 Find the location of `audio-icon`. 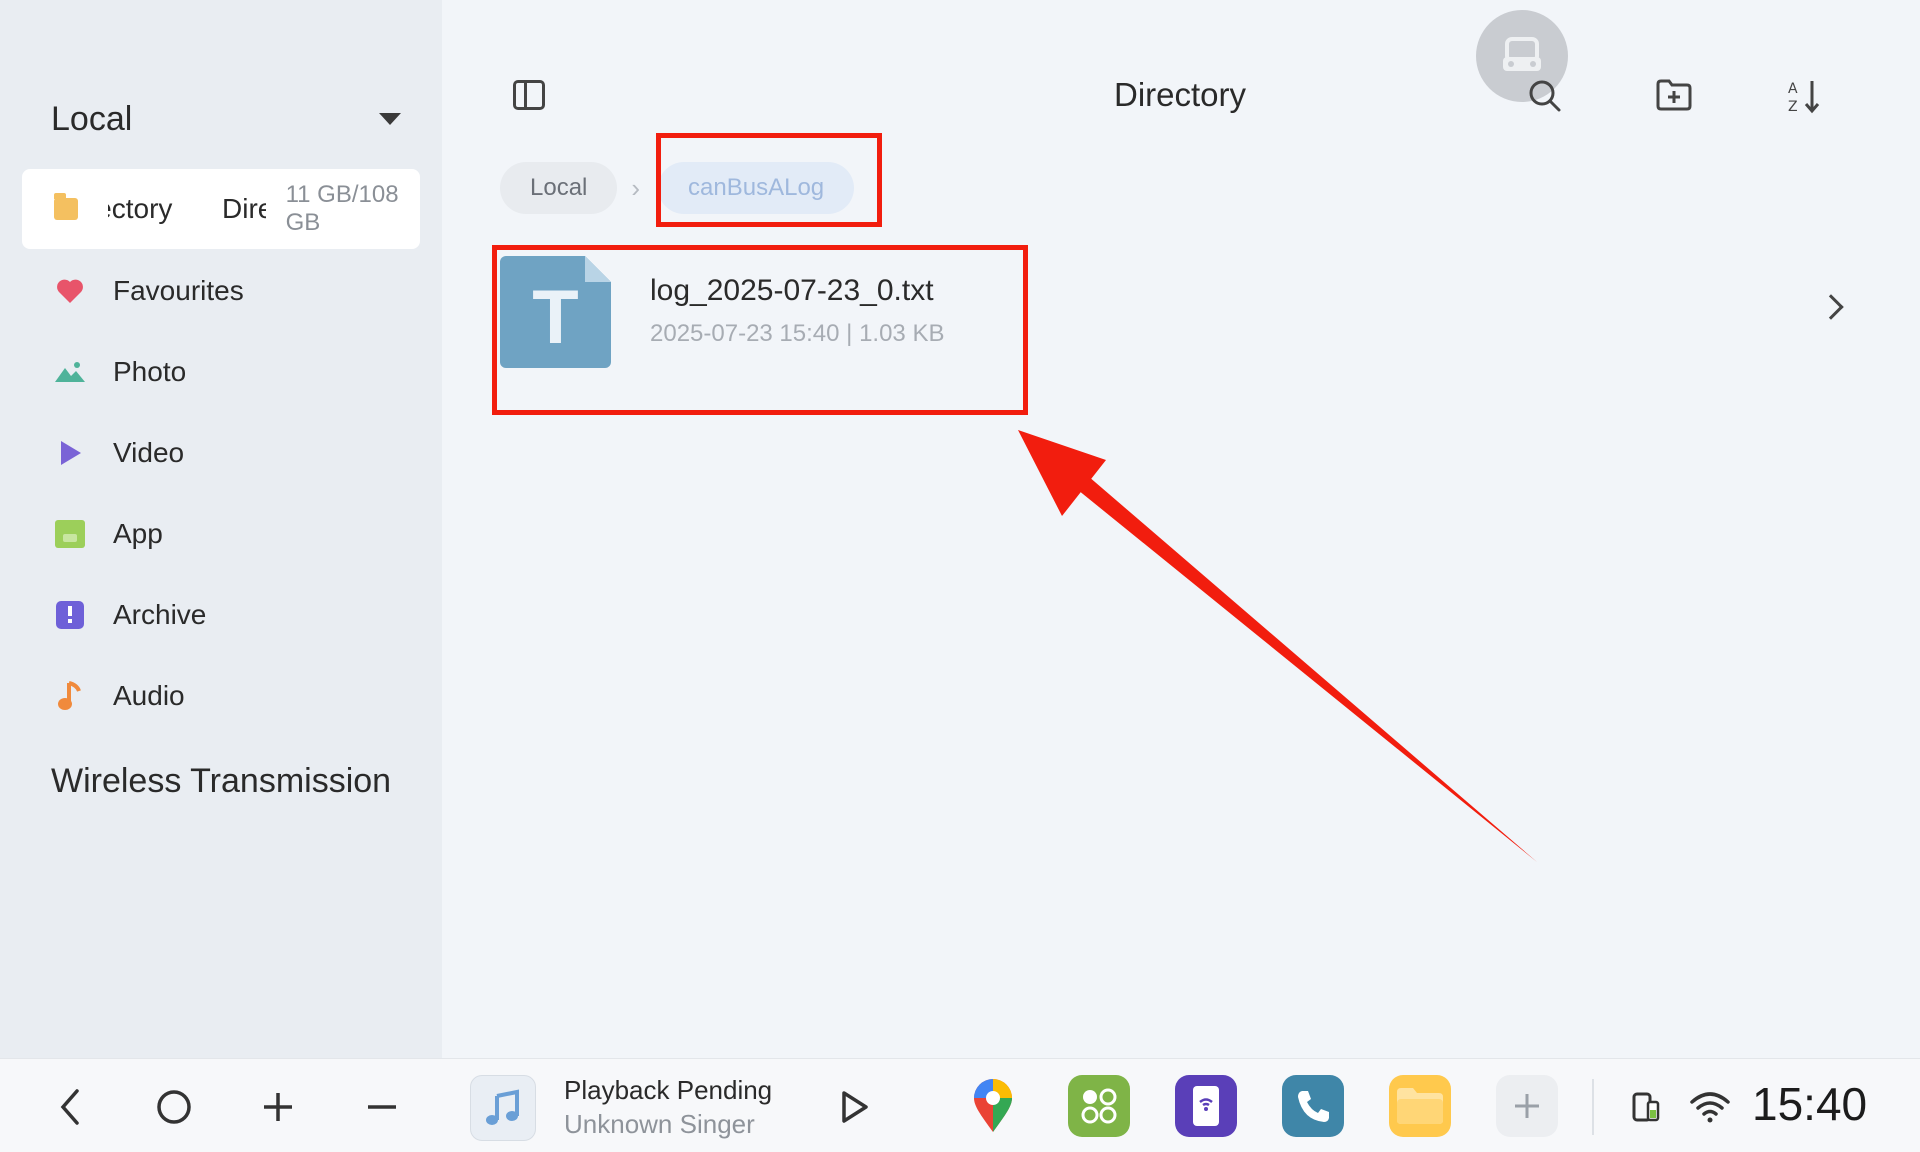

audio-icon is located at coordinates (70, 695).